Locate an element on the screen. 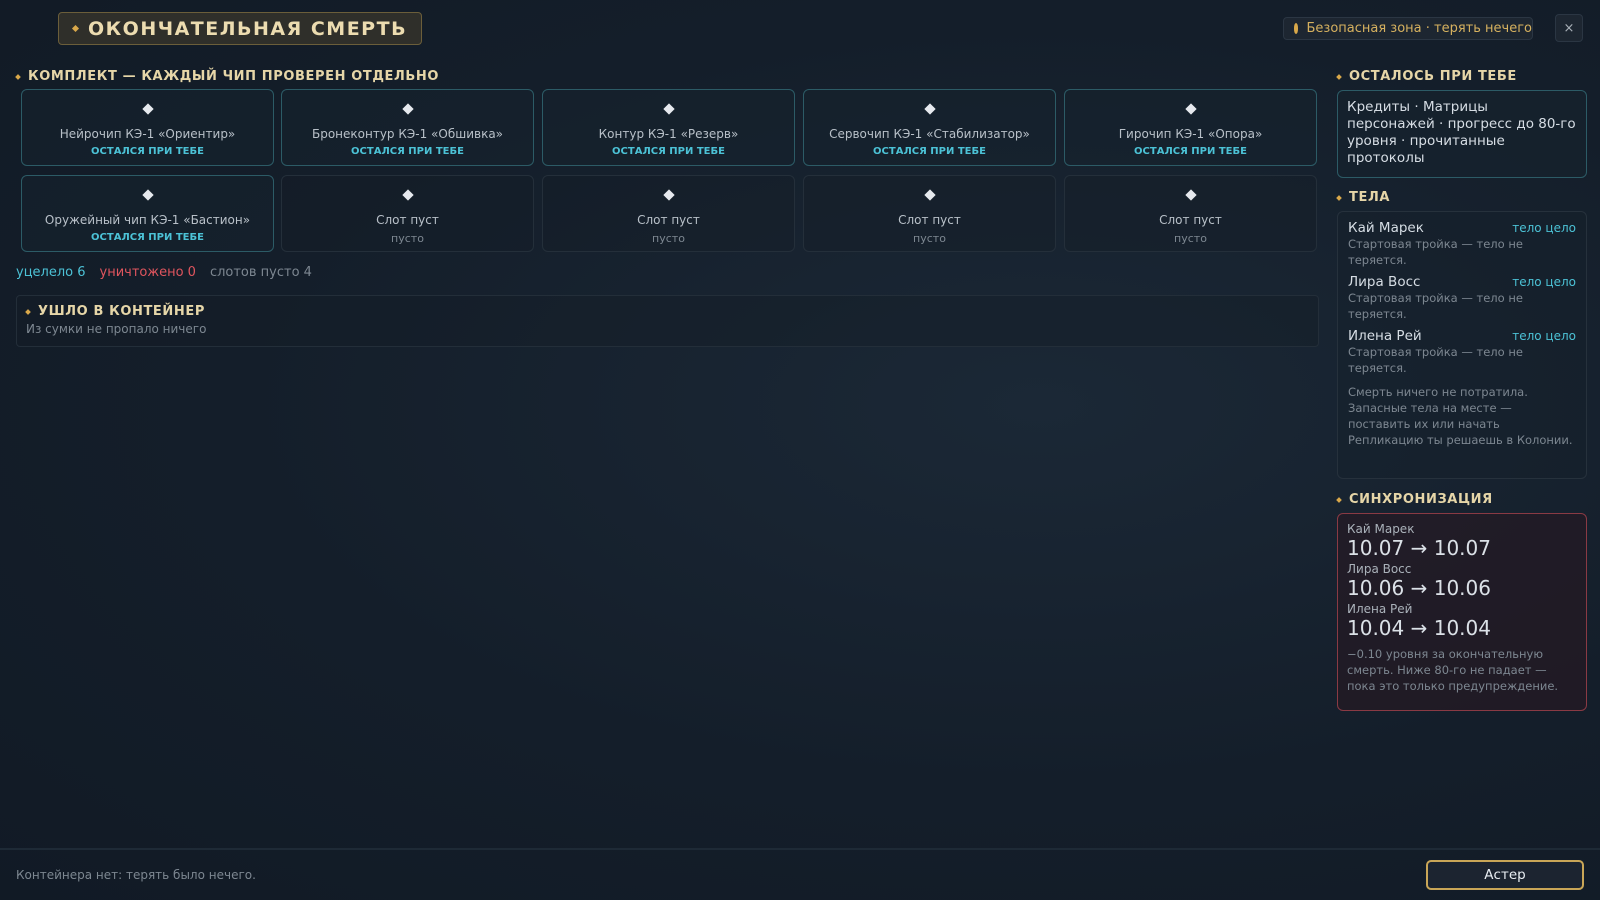 This screenshot has height=900, width=1600. container-heading: УШЛО В КОНТЕЙНЕР is located at coordinates (115, 311).